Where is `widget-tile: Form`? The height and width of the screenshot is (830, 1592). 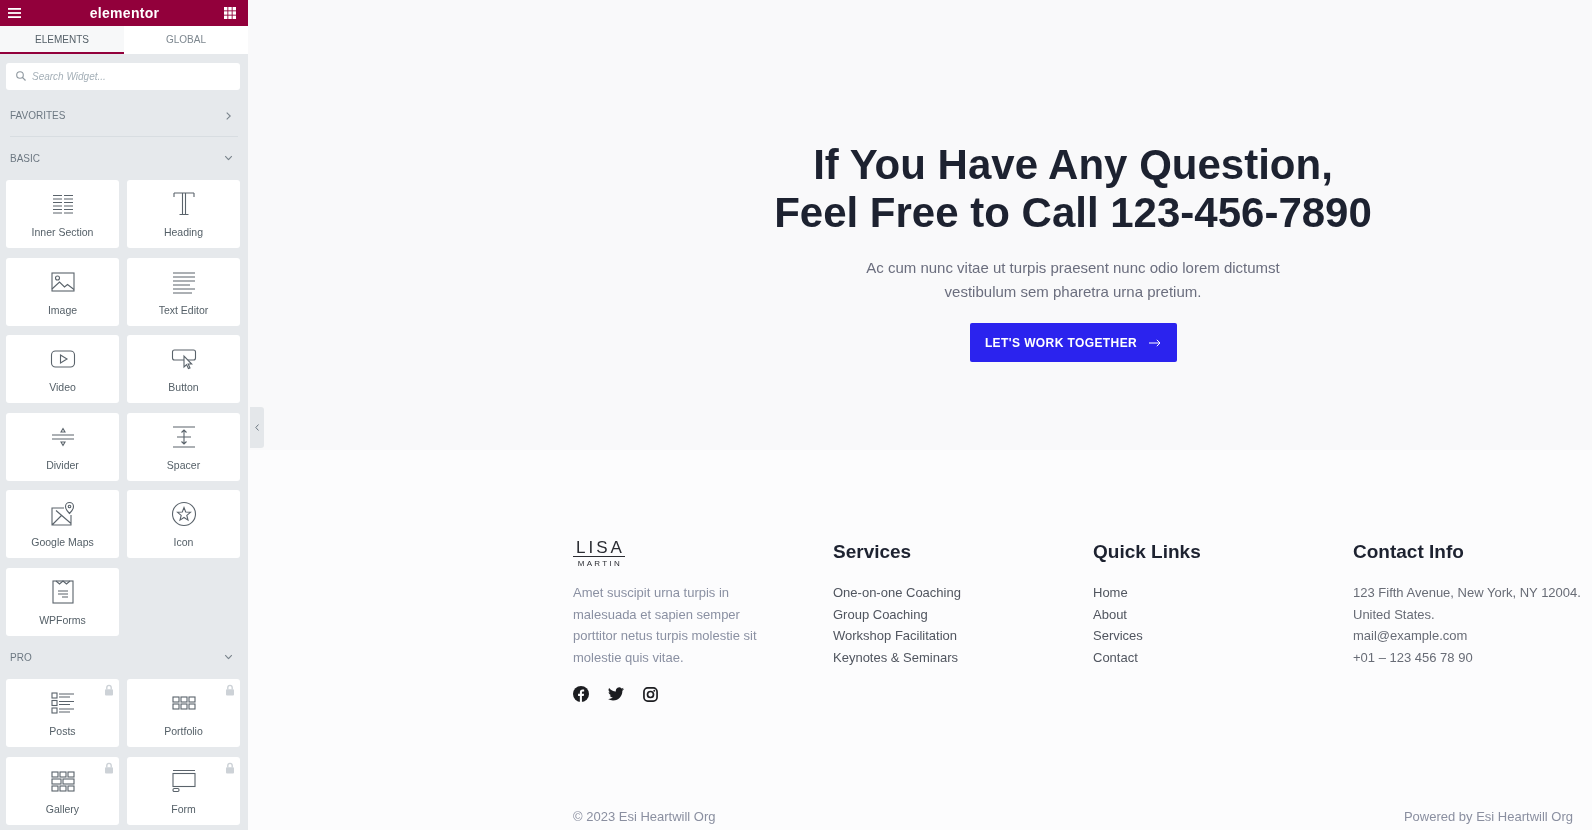 widget-tile: Form is located at coordinates (183, 790).